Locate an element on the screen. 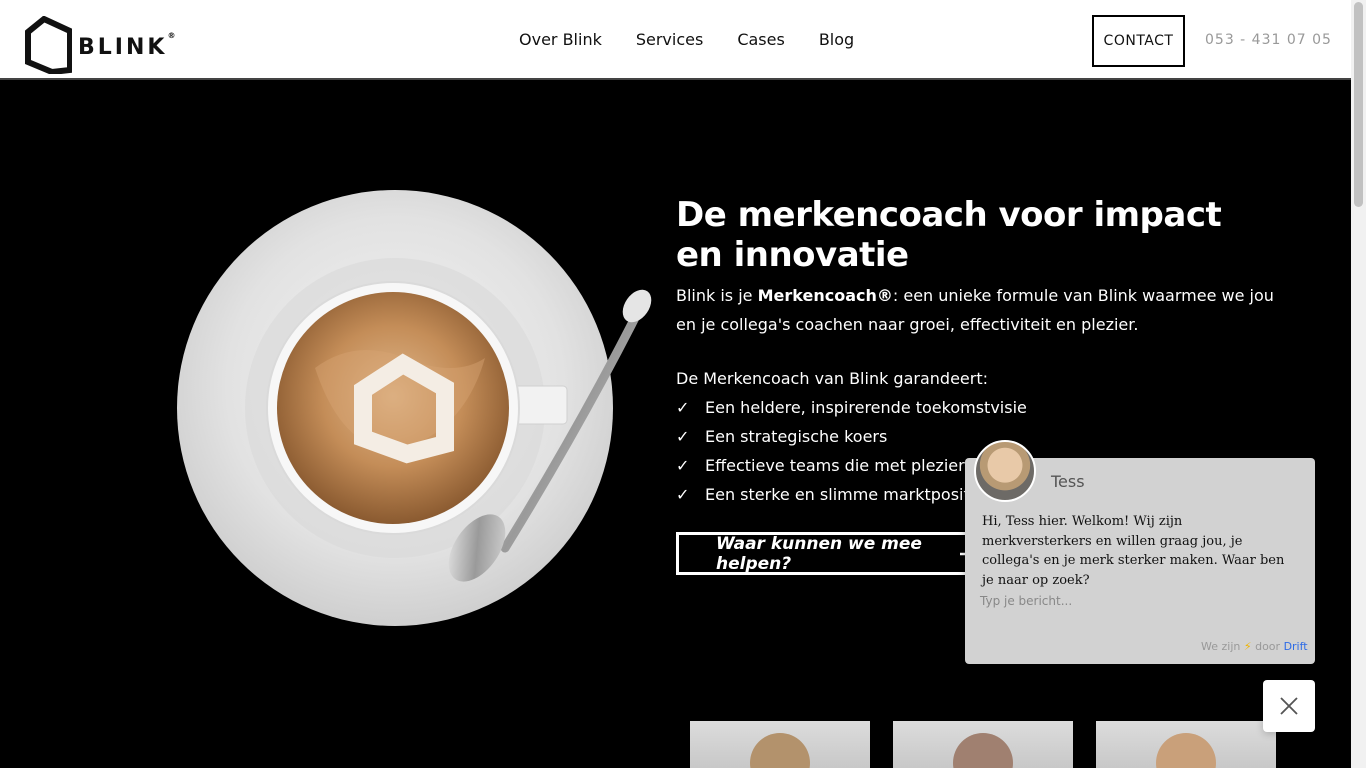  cta-label: Waar kunnen we mee helpen? is located at coordinates (819, 553).